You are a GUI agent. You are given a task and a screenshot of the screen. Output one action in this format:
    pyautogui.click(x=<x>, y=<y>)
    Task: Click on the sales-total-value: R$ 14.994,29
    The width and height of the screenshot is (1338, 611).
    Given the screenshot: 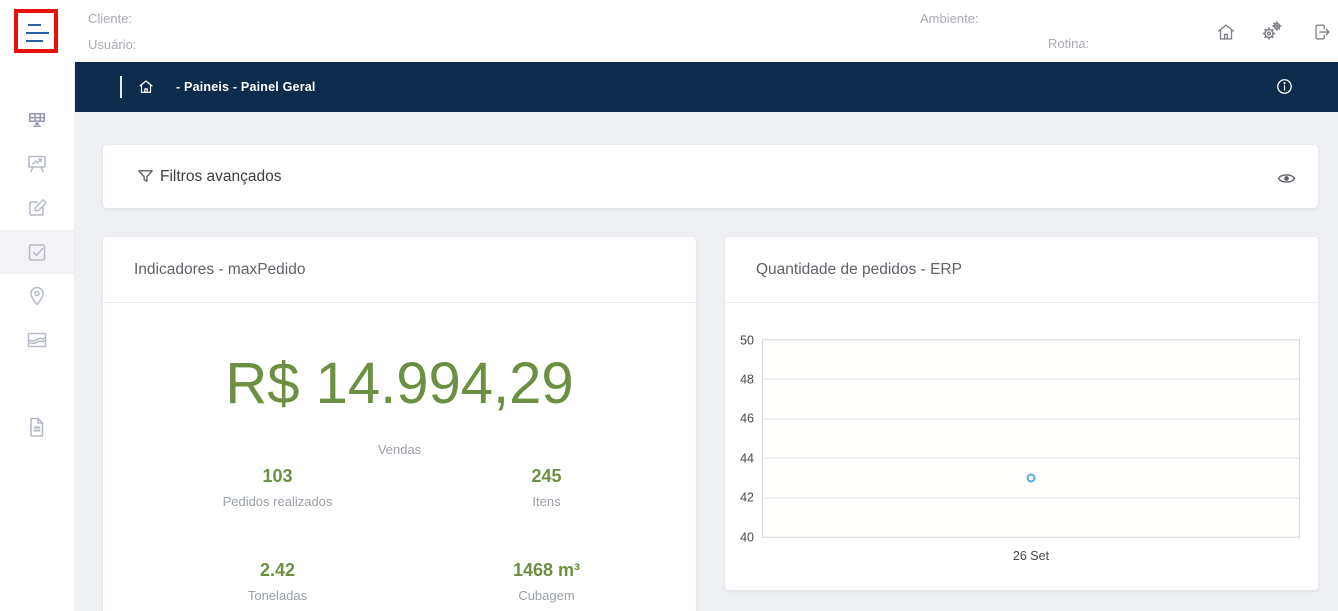 What is the action you would take?
    pyautogui.click(x=399, y=383)
    